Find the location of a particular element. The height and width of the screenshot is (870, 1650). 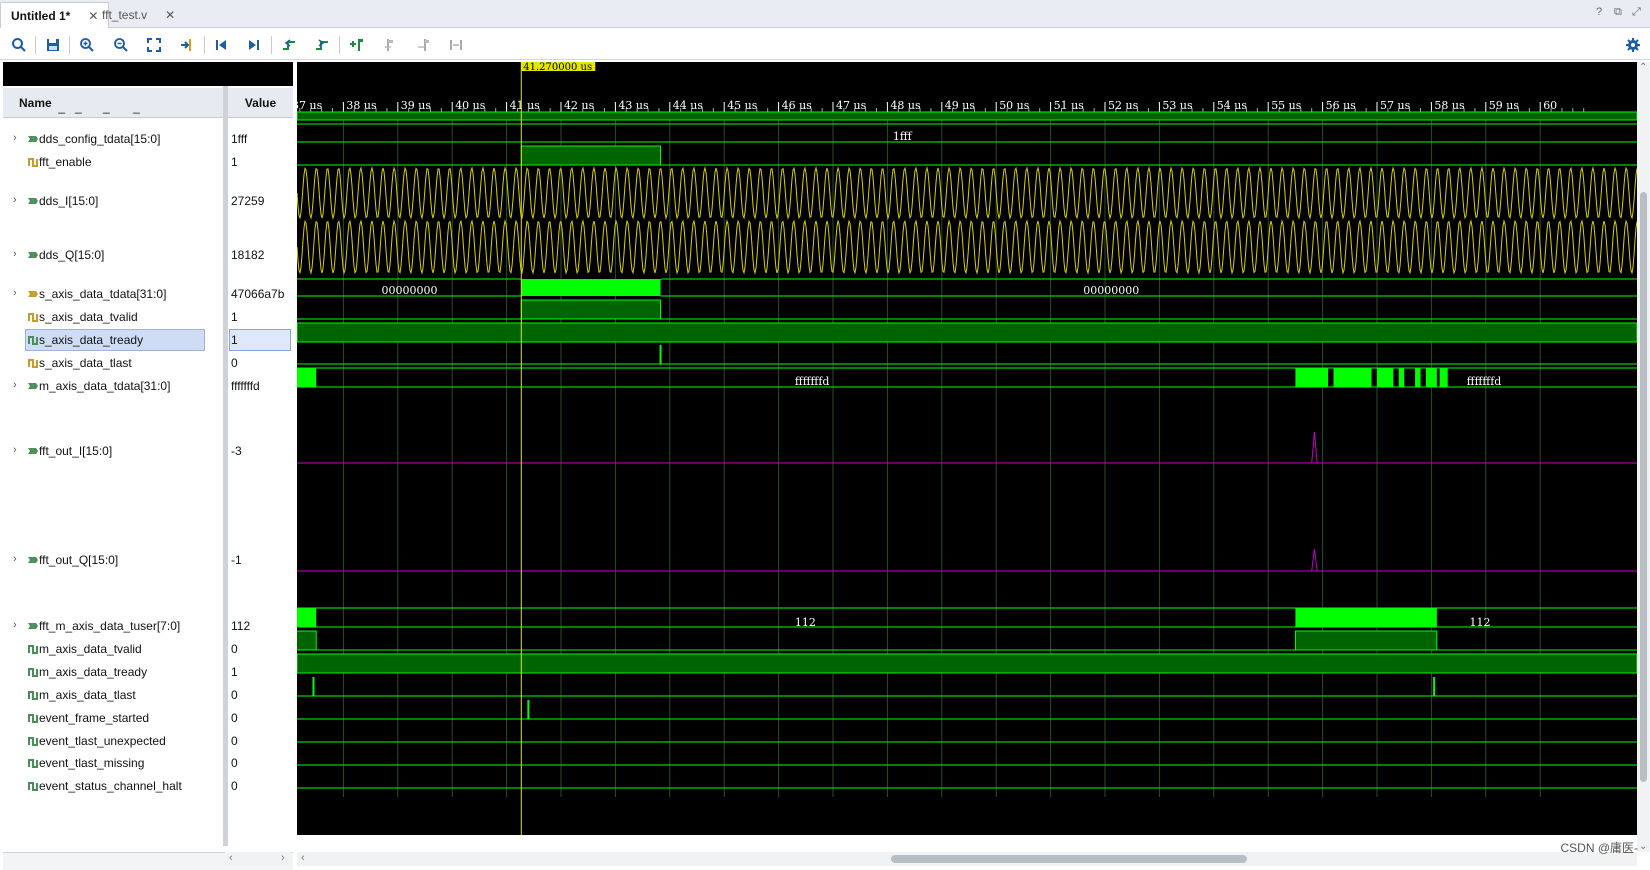

restore-icon: ⧉ is located at coordinates (1618, 12).